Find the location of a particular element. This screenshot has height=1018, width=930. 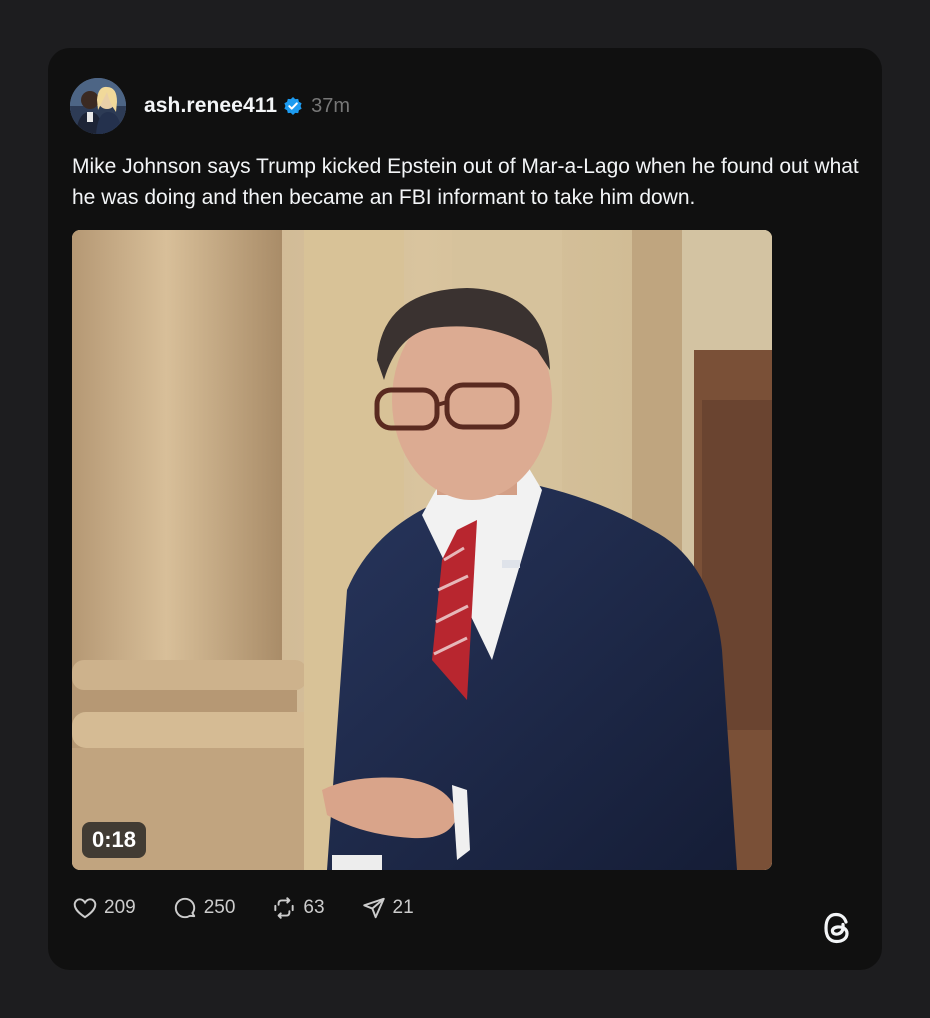

post-header: ash.renee411 37m is located at coordinates (210, 106).